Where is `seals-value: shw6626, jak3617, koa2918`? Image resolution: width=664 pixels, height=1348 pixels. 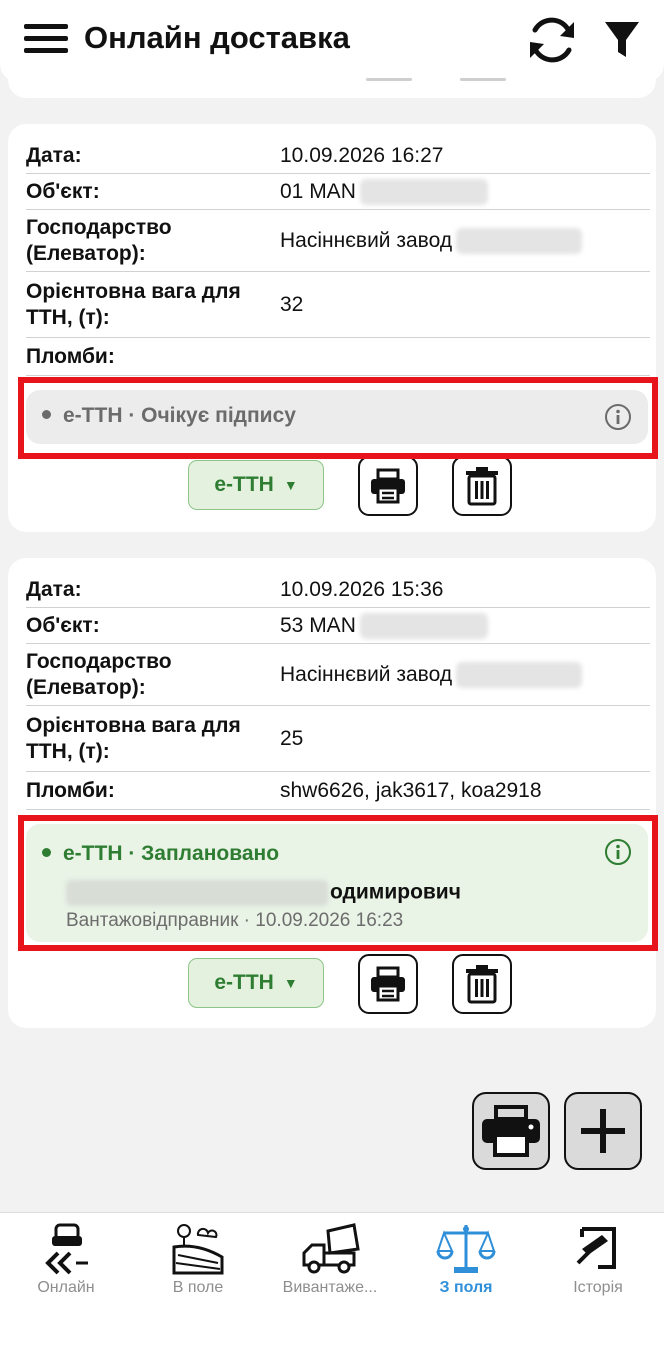
seals-value: shw6626, jak3617, koa2918 is located at coordinates (411, 790).